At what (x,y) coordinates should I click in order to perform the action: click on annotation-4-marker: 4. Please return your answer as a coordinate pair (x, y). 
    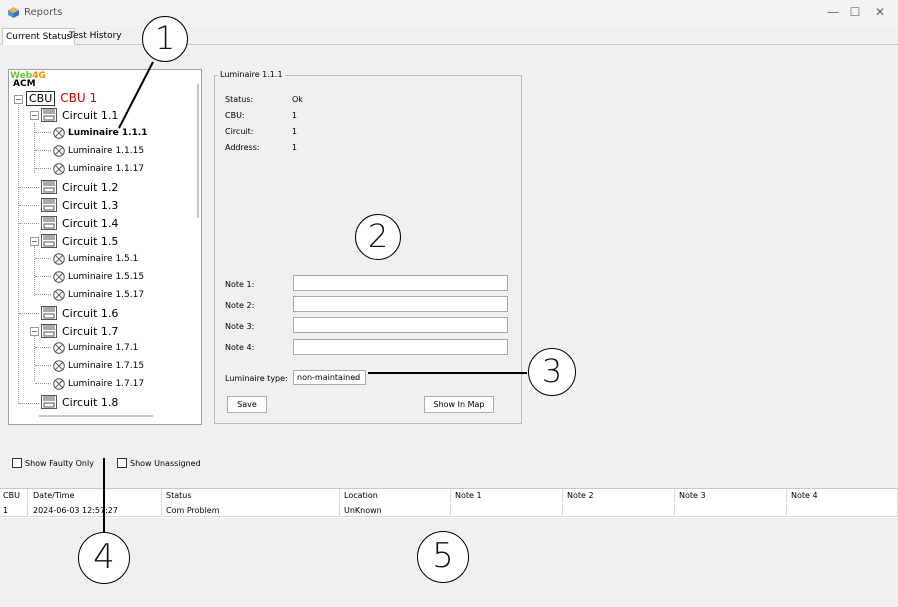
    Looking at the image, I should click on (104, 558).